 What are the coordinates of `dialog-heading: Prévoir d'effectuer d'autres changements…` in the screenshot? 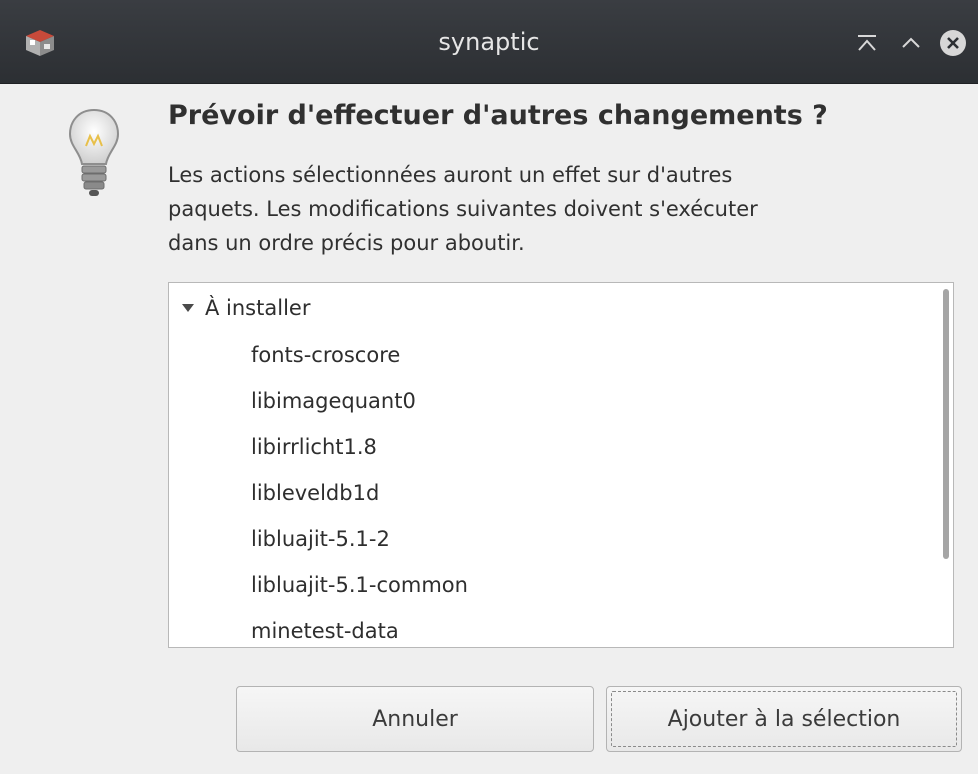 It's located at (498, 115).